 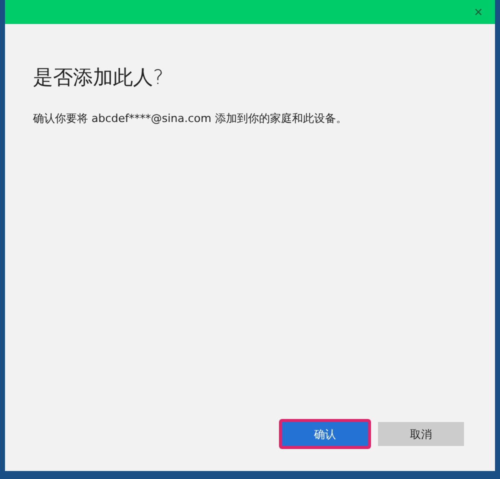 What do you see at coordinates (325, 434) in the screenshot?
I see `confirm-button: 确认` at bounding box center [325, 434].